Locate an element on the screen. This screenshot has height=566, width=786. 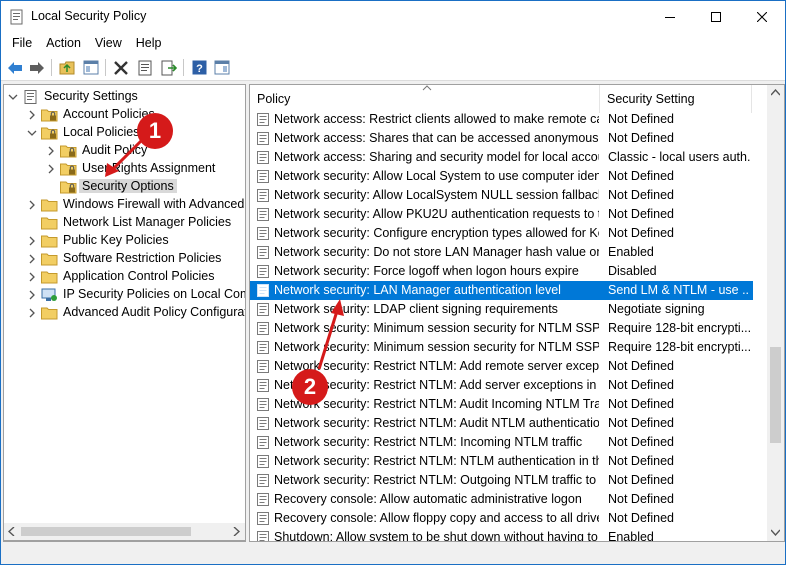
annotation-badge-2: 2 is located at coordinates (310, 387).